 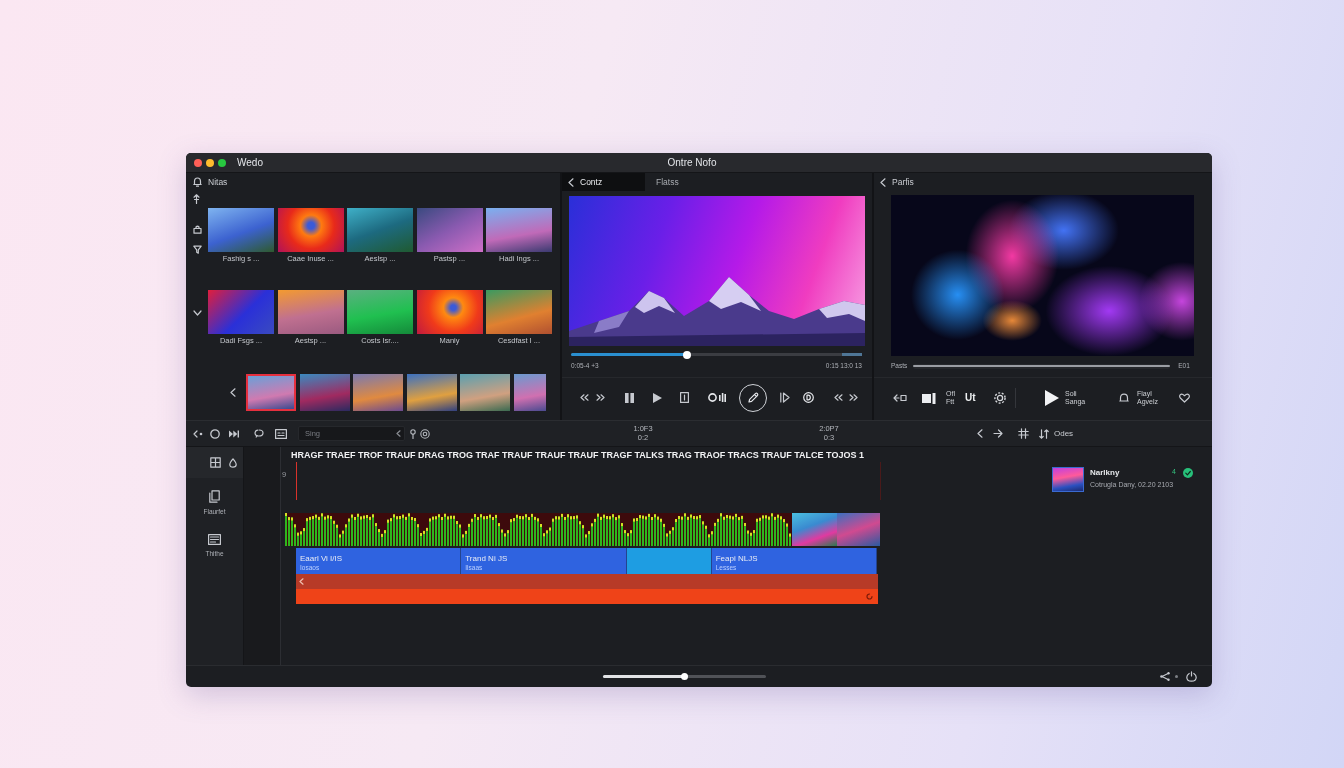 I want to click on share-icon, so click(x=1164, y=676).